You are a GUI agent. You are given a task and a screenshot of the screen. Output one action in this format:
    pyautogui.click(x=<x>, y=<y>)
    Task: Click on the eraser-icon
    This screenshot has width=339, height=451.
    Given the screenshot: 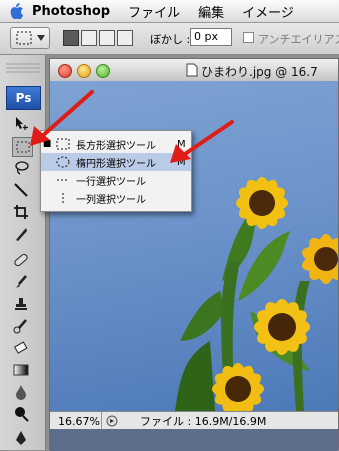 What is the action you would take?
    pyautogui.click(x=20, y=347)
    